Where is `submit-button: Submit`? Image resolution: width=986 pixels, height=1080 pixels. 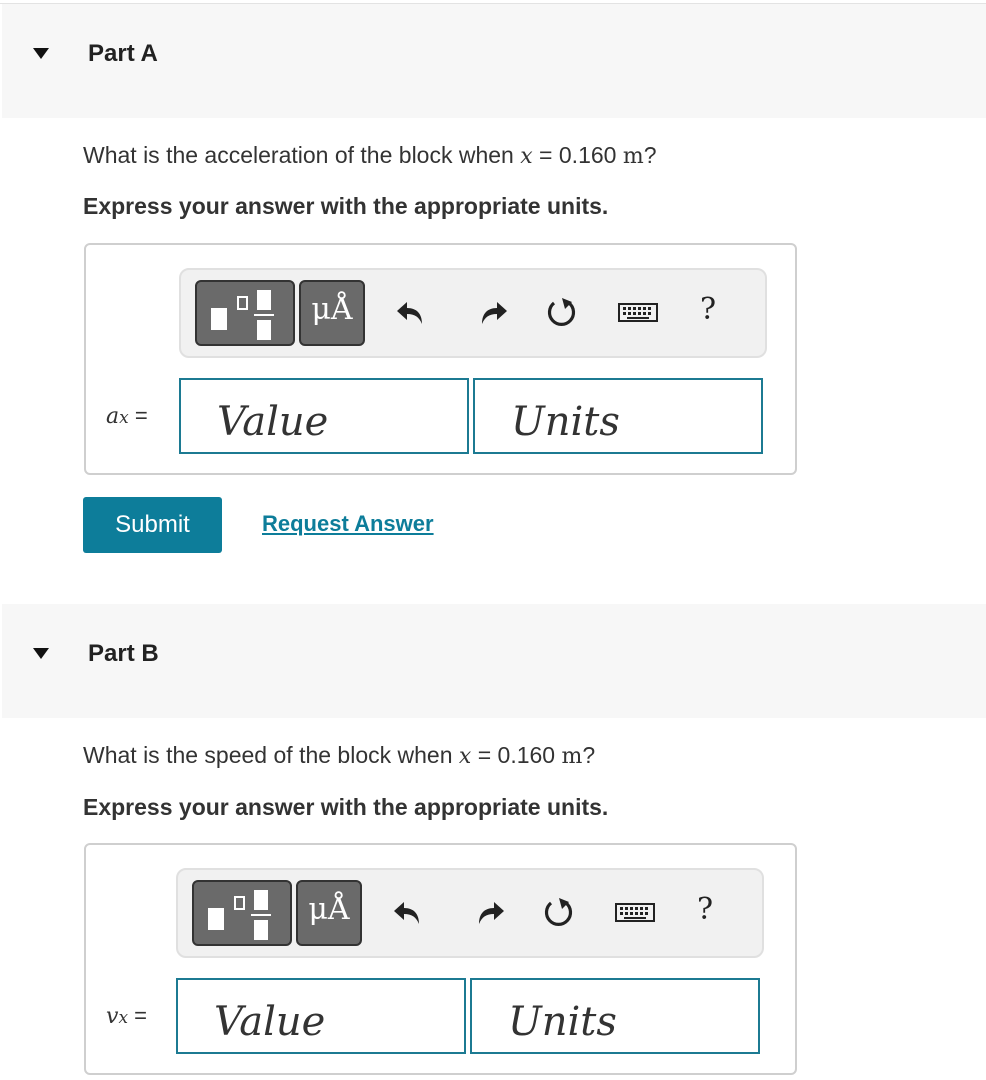
submit-button: Submit is located at coordinates (152, 525).